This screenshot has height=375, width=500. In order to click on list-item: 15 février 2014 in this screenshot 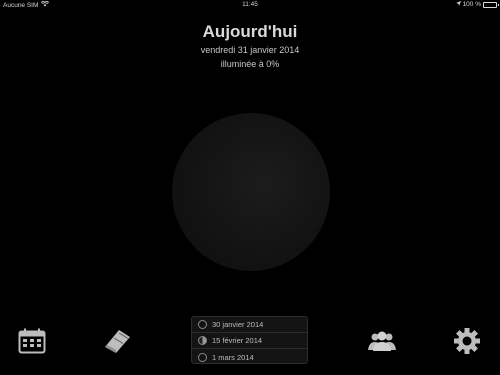, I will do `click(249, 341)`.